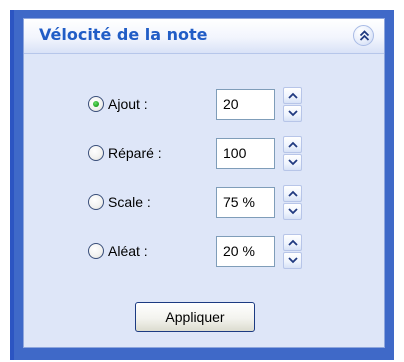 The width and height of the screenshot is (404, 362). Describe the element at coordinates (245, 202) in the screenshot. I see `scale-input: 75 %` at that location.